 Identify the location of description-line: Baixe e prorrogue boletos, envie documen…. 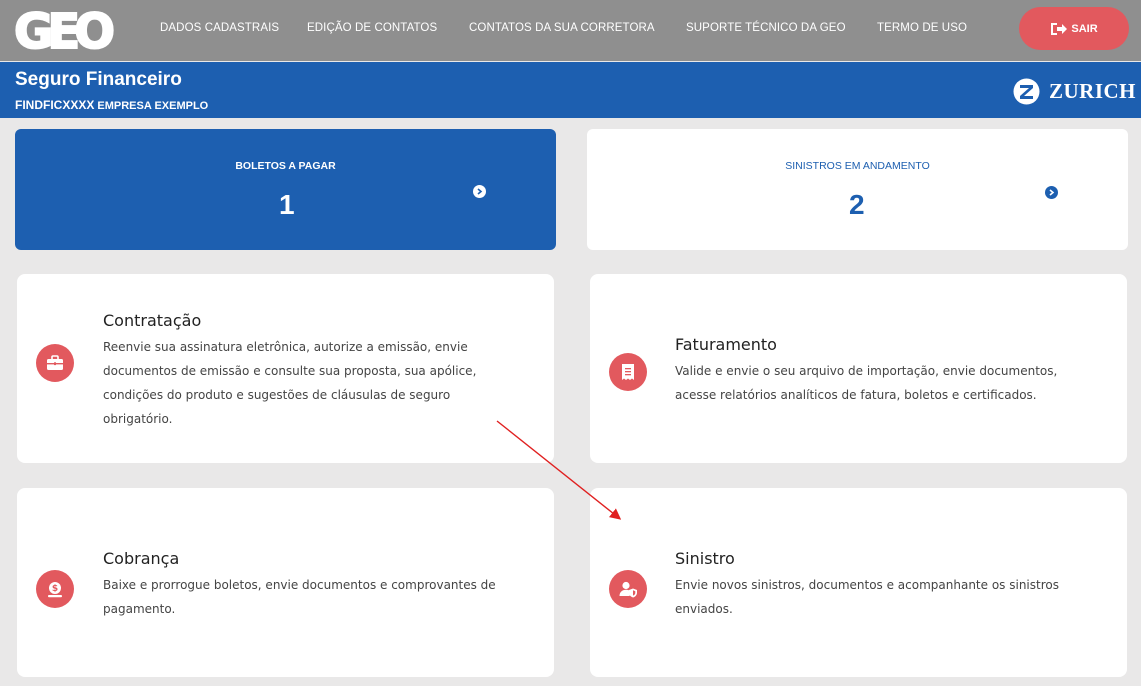
(299, 585).